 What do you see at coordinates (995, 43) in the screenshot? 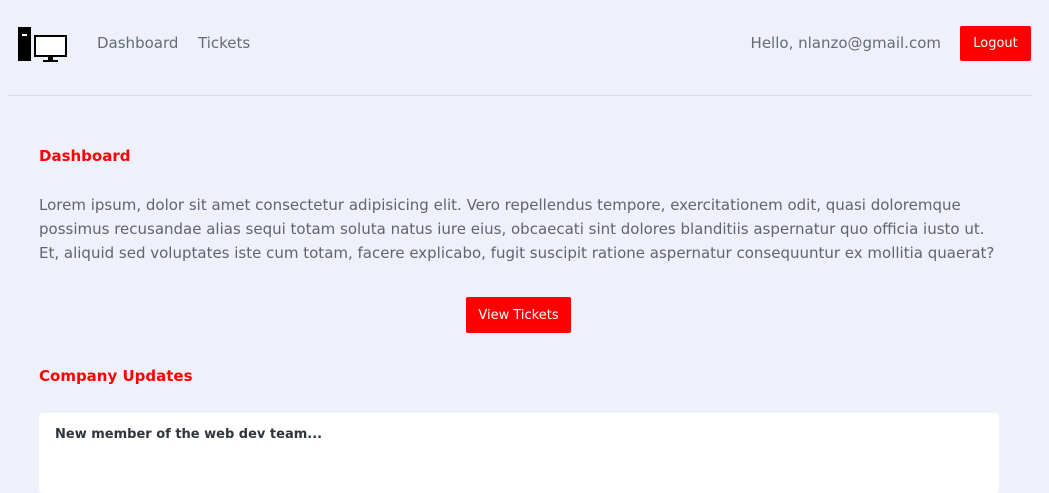
I see `logout-button: Logout` at bounding box center [995, 43].